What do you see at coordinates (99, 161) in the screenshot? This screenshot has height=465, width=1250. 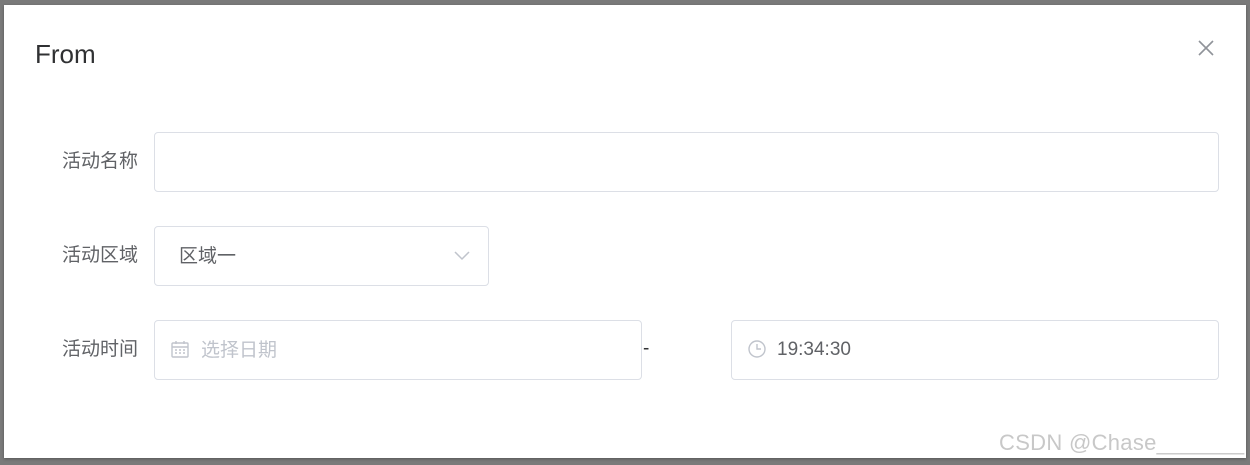 I see `activity-name-label: 活动名称` at bounding box center [99, 161].